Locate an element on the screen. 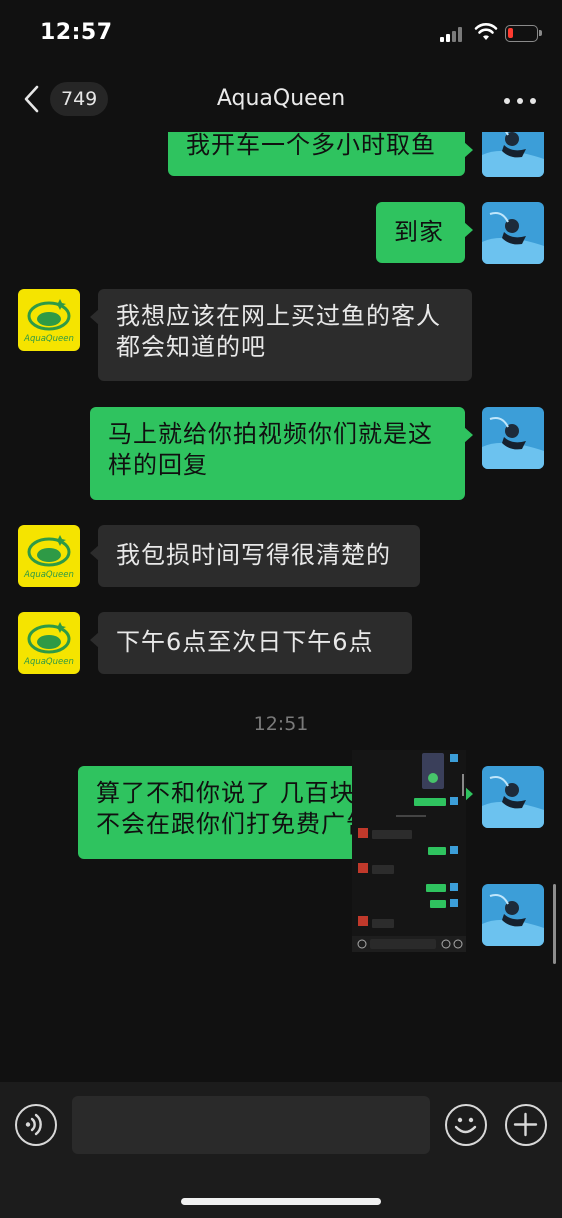  image-message is located at coordinates (409, 851).